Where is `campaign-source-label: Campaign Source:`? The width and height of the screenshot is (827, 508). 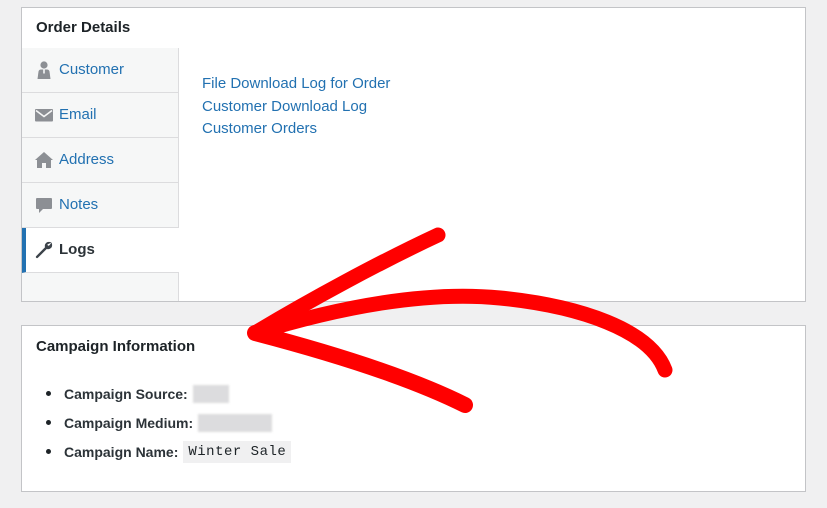 campaign-source-label: Campaign Source: is located at coordinates (126, 393).